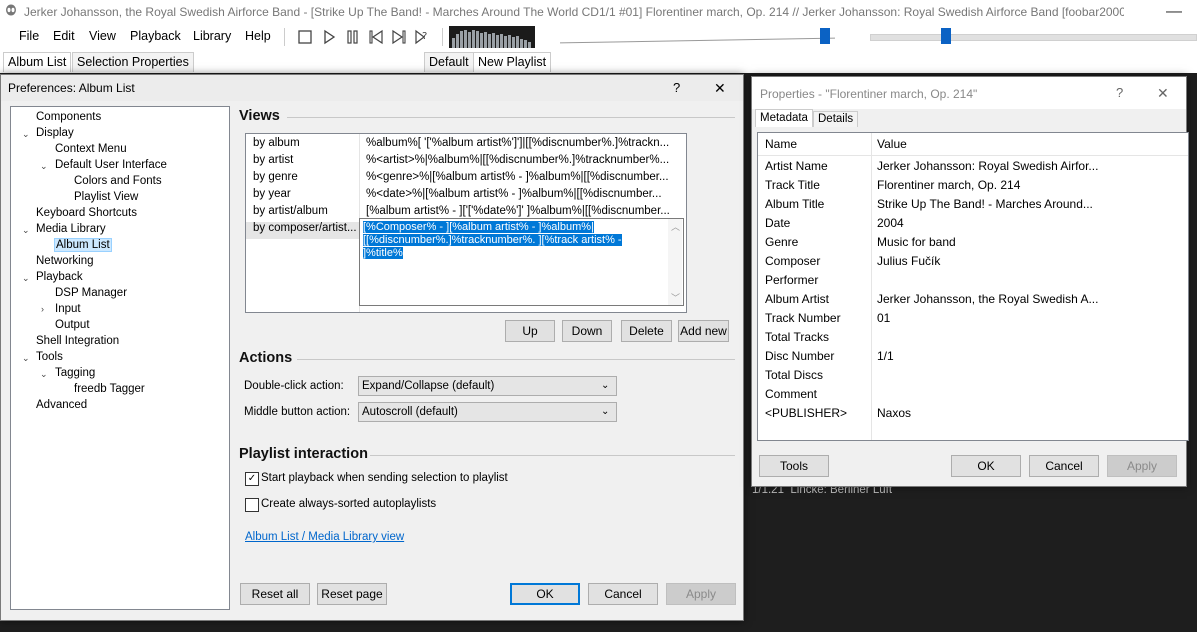  I want to click on table-row: Track Title Florentiner march, Op. 214, so click(973, 187).